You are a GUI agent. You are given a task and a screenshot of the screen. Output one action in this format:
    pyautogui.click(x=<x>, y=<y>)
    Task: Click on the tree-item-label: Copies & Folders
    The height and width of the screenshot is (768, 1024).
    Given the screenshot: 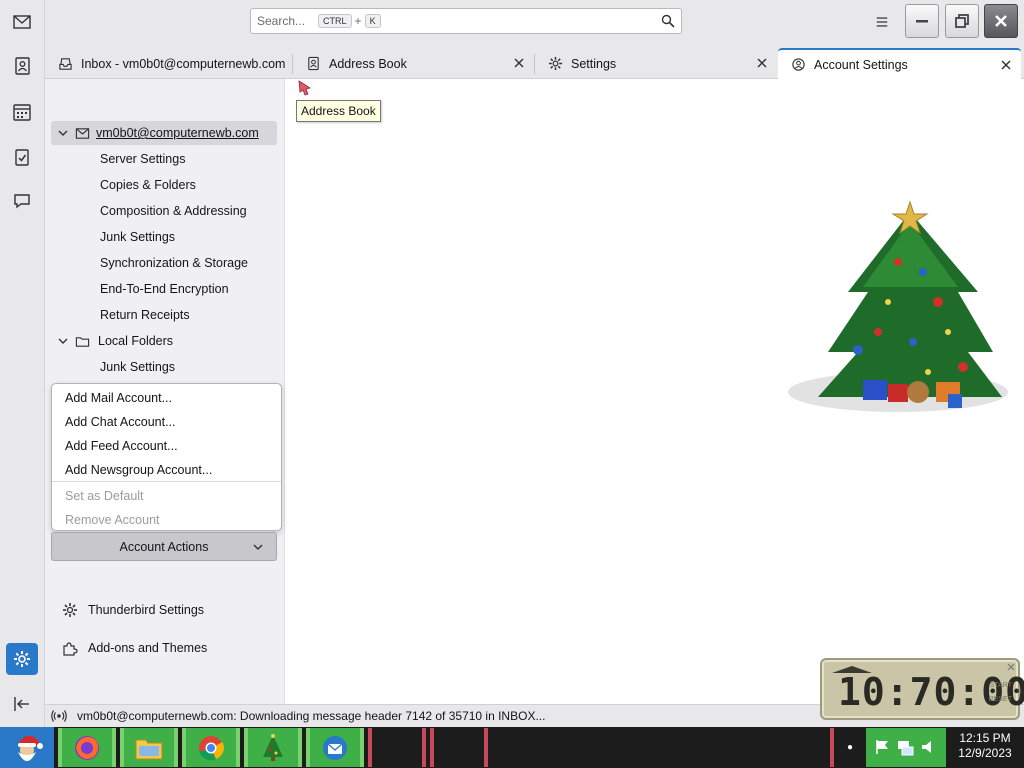 What is the action you would take?
    pyautogui.click(x=148, y=185)
    